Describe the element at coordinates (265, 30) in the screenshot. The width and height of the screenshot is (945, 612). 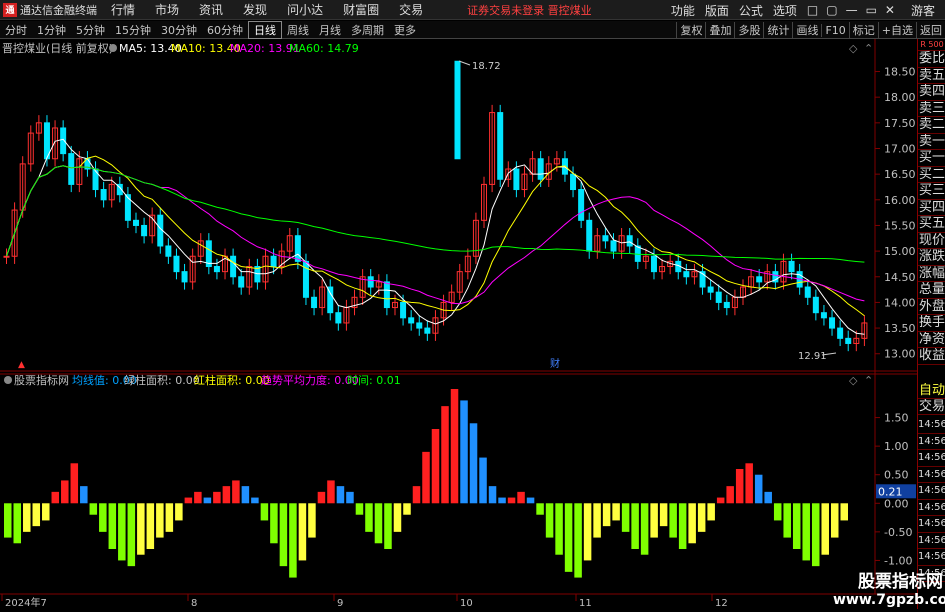
I see `period-daily: 日线` at that location.